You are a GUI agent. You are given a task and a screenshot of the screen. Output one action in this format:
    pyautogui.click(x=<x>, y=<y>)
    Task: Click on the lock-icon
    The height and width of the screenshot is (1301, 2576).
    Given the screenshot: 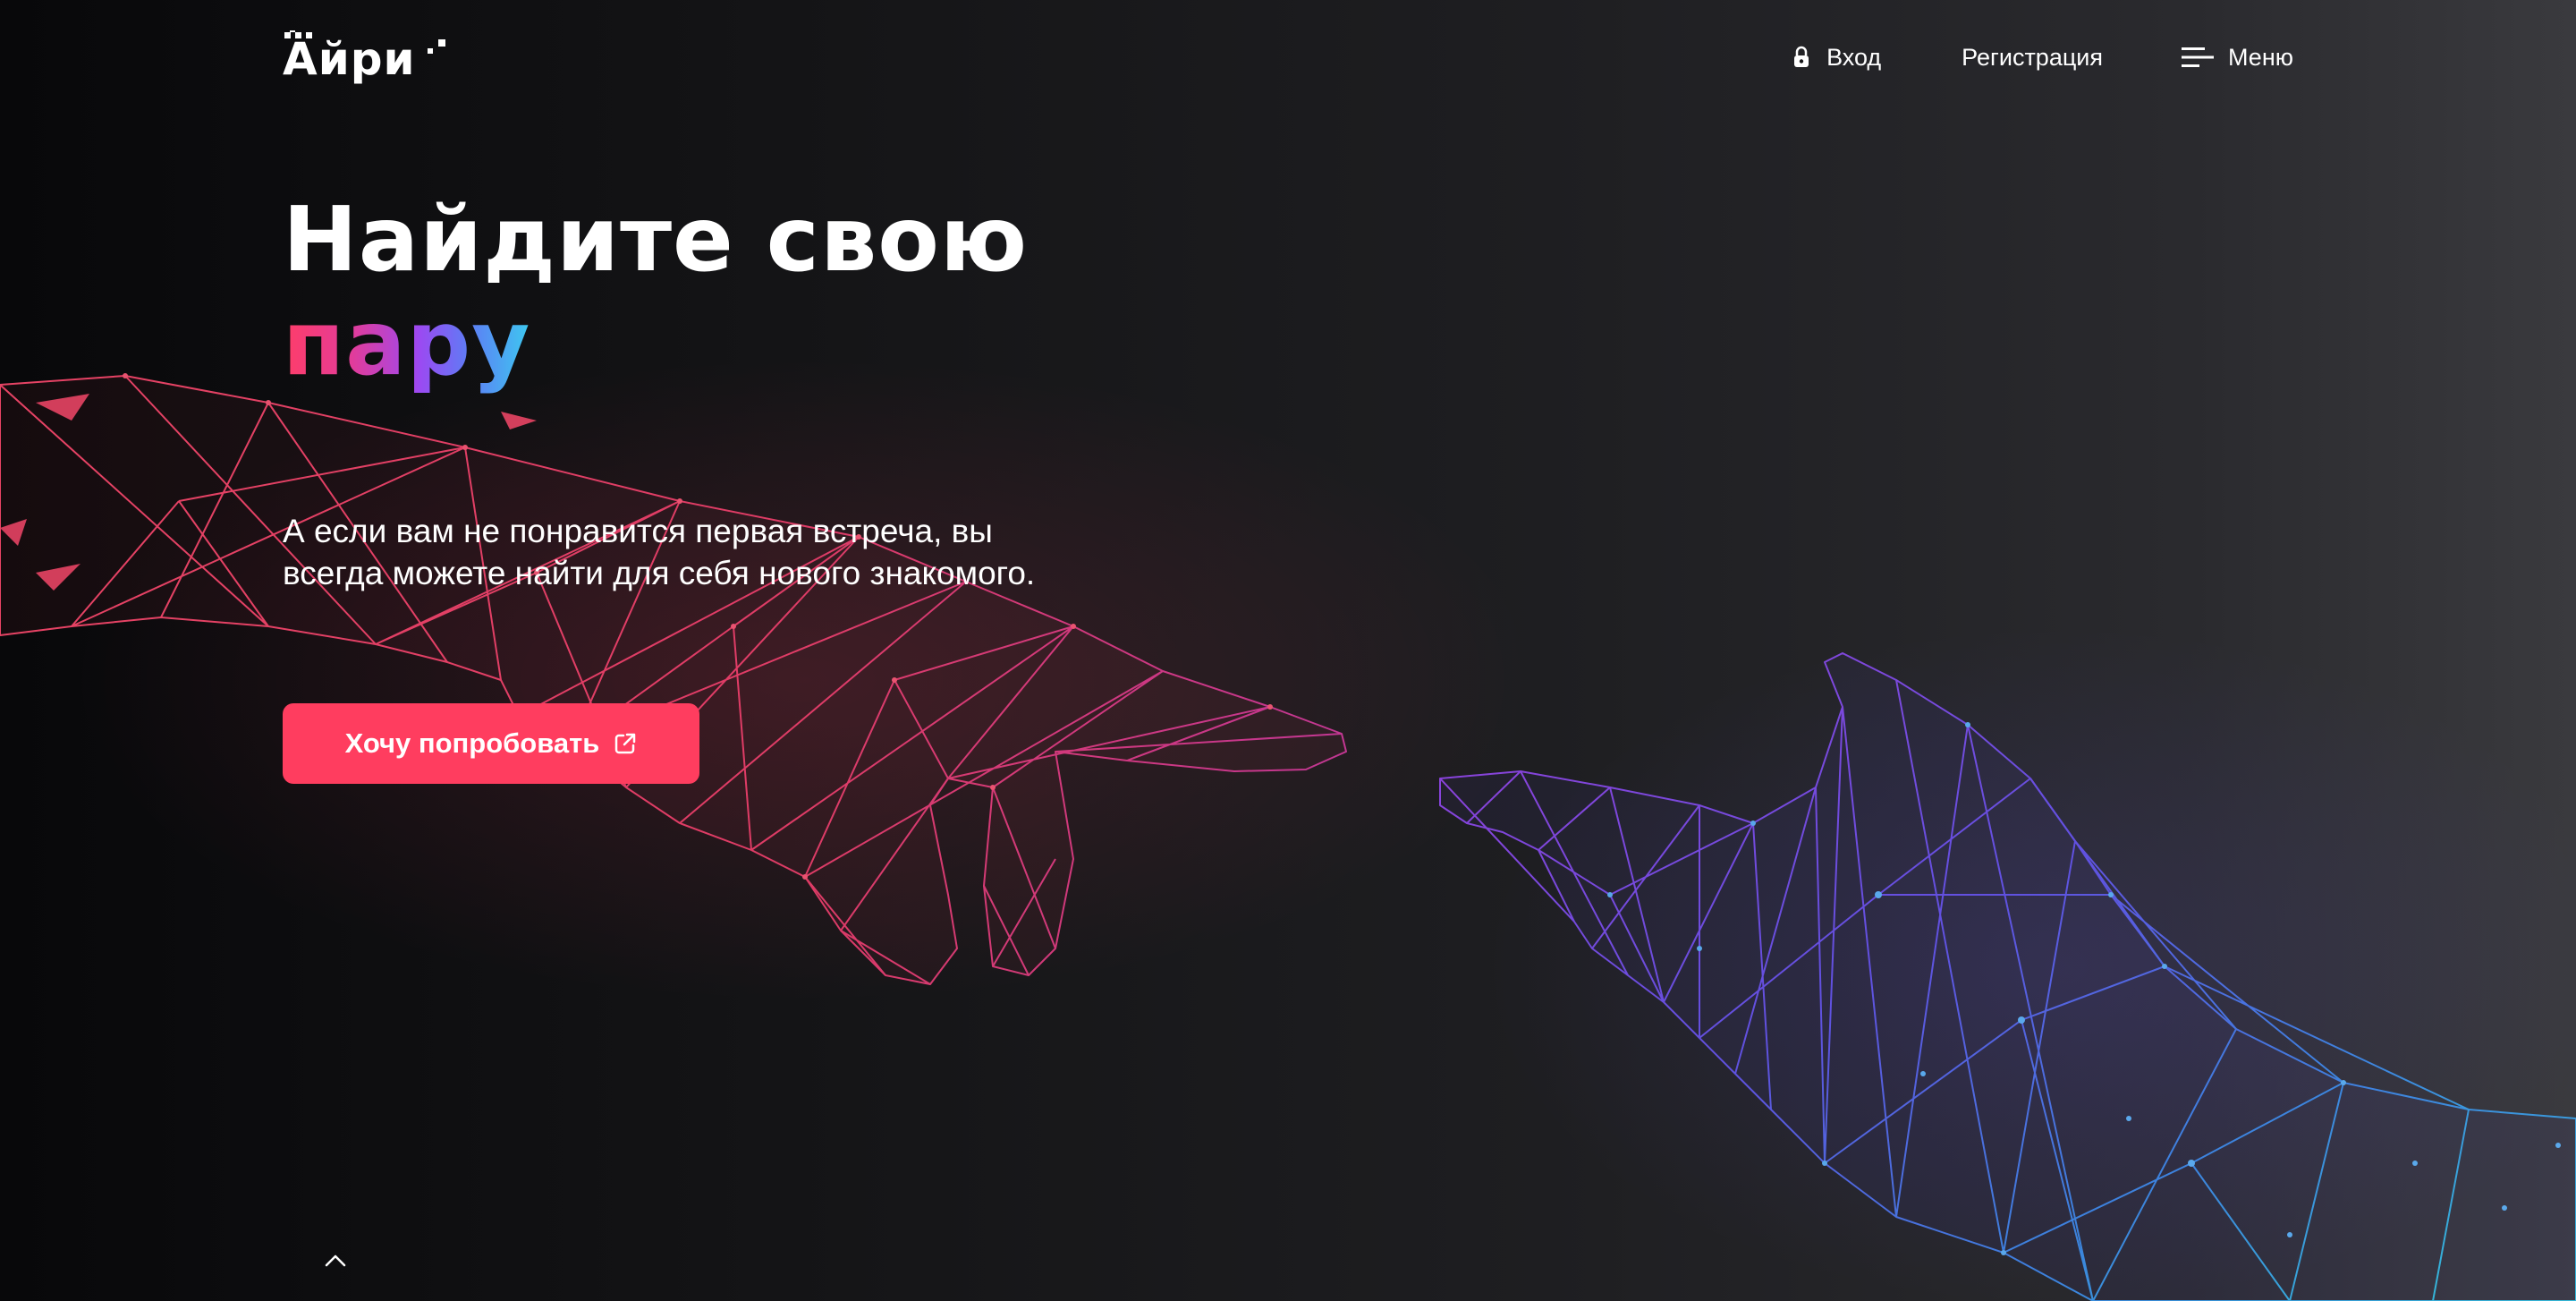 What is the action you would take?
    pyautogui.click(x=1801, y=56)
    